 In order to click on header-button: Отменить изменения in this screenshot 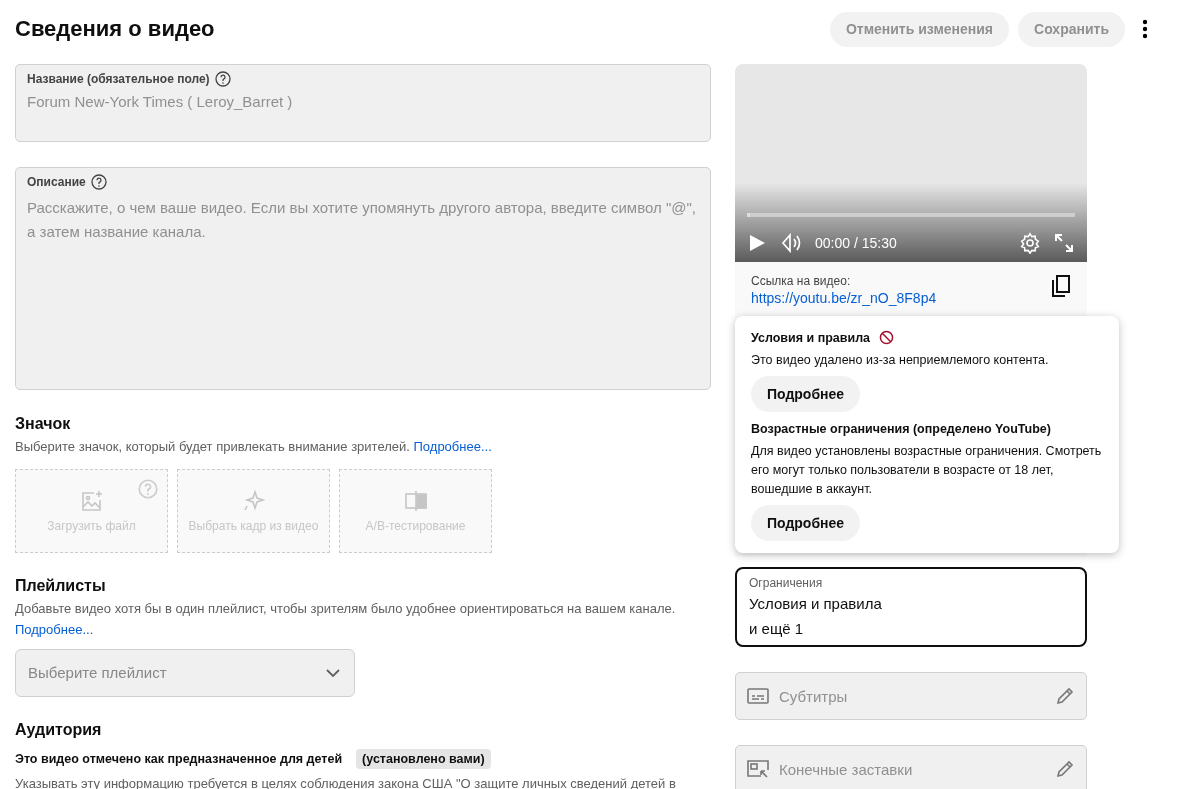, I will do `click(919, 29)`.